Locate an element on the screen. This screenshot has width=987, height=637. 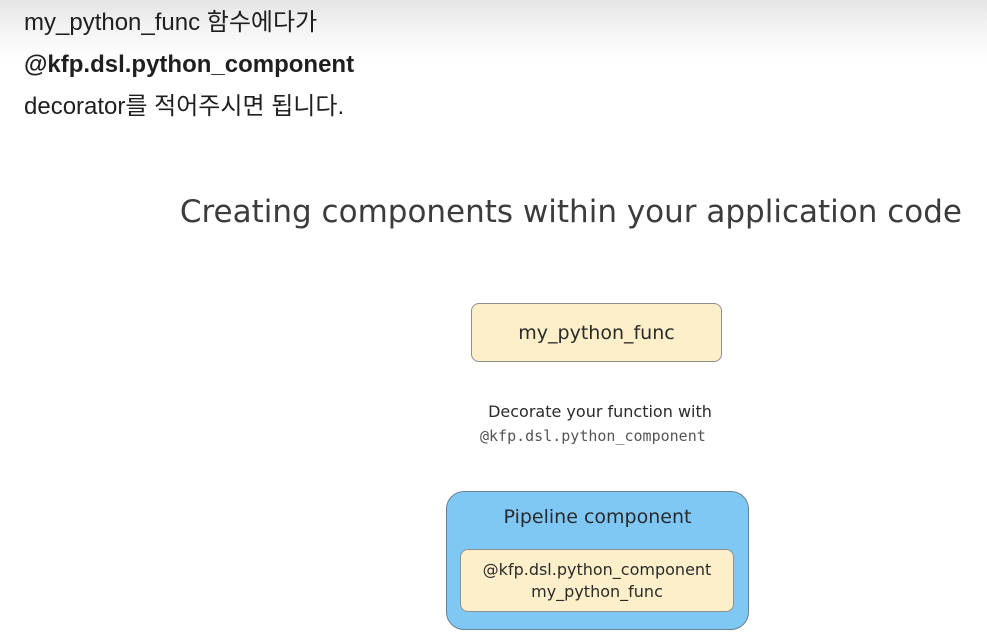
decorator-code: @kfp.dsl.python_component is located at coordinates (593, 436).